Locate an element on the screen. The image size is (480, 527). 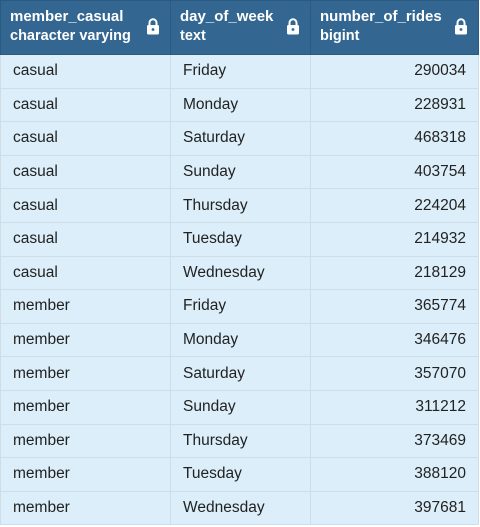
table-row: member Tuesday 388120 is located at coordinates (239, 474).